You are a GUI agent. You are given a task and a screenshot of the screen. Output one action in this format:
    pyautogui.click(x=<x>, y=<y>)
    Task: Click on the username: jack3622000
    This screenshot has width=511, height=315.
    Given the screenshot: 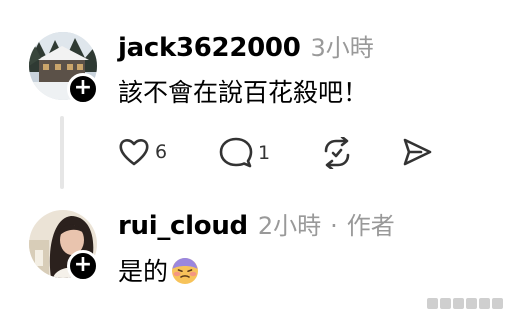 What is the action you would take?
    pyautogui.click(x=209, y=48)
    